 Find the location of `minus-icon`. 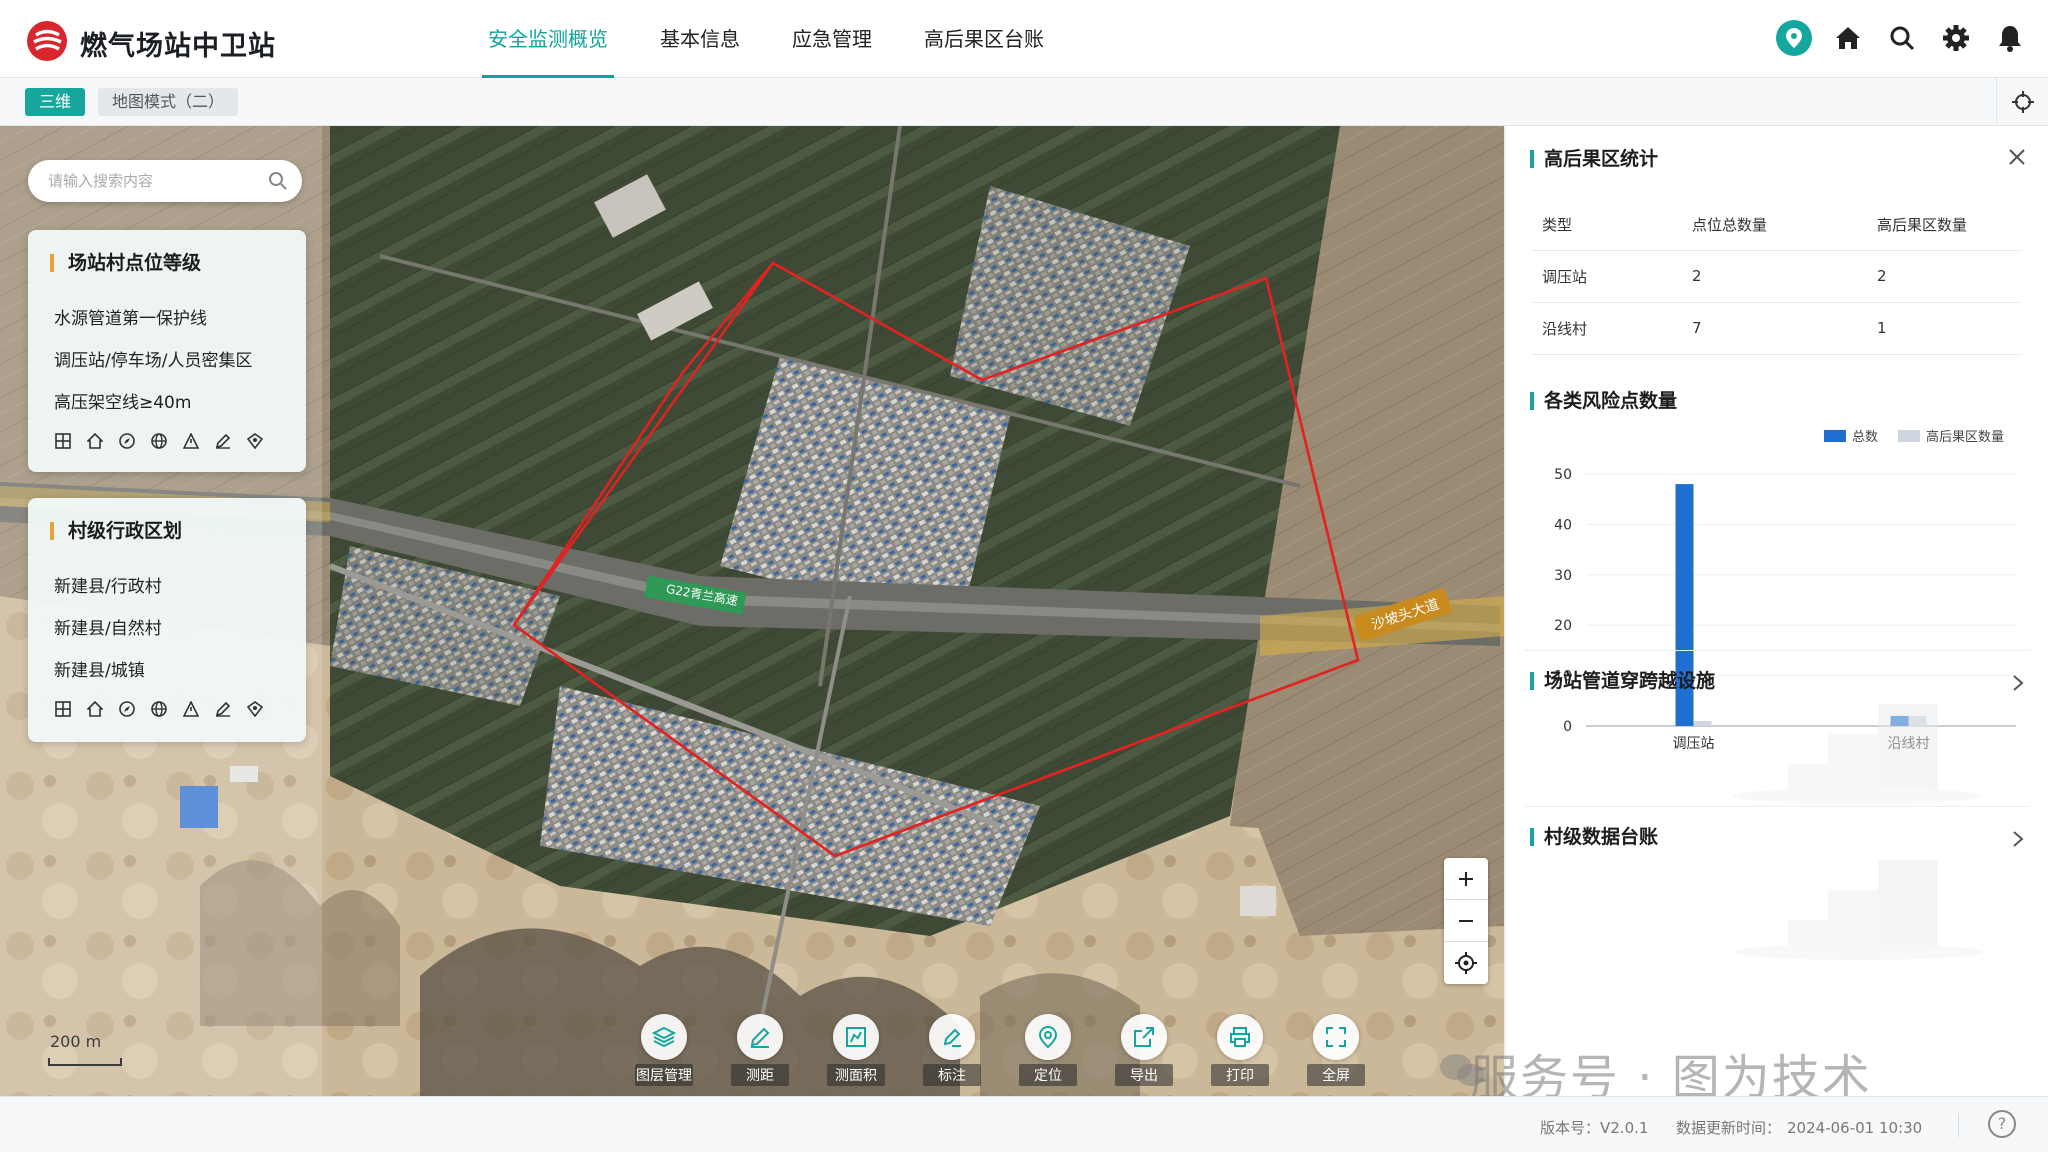

minus-icon is located at coordinates (1466, 920).